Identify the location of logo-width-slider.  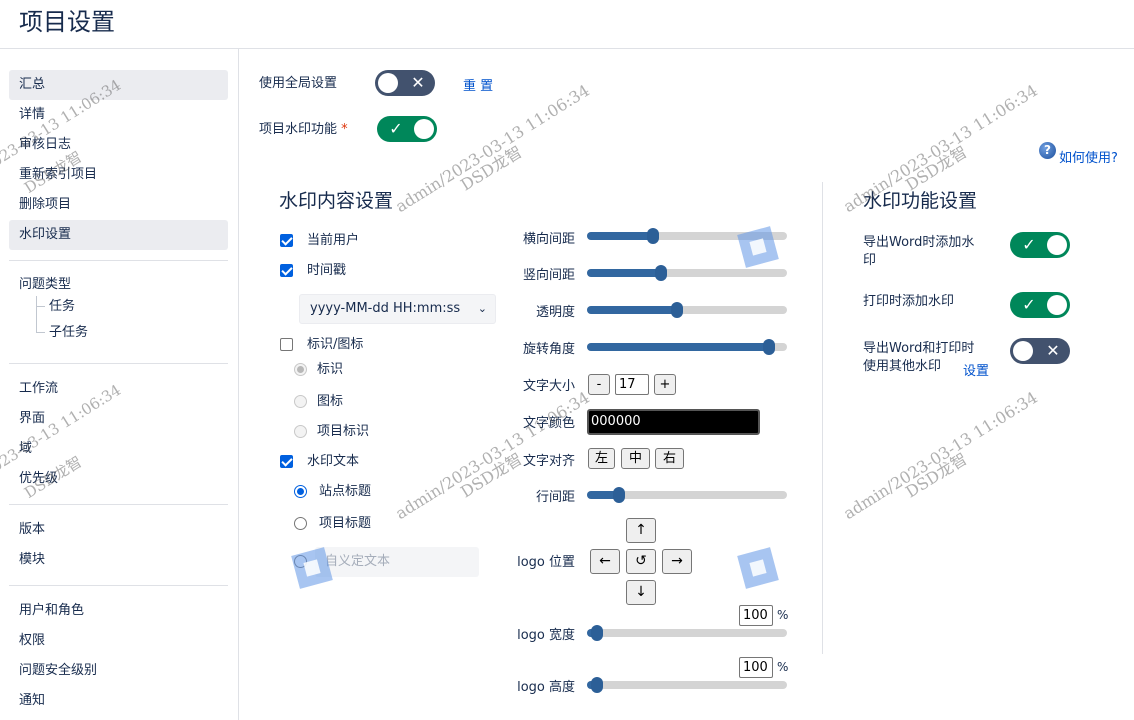
(687, 633).